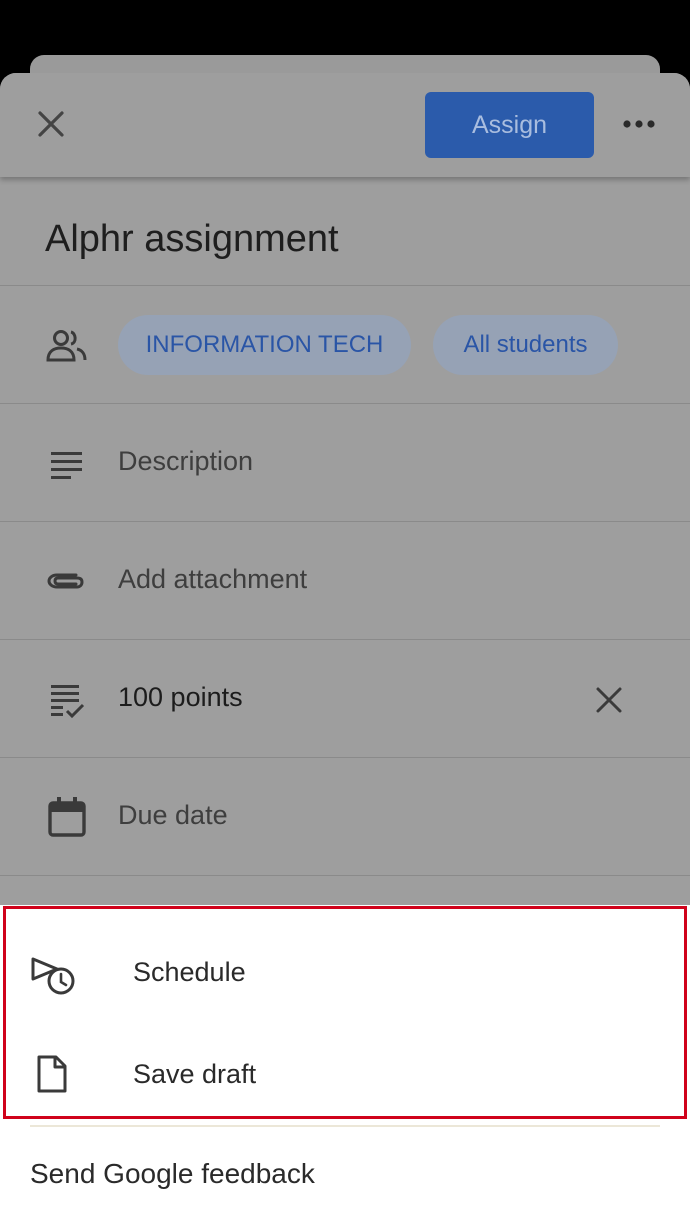 The width and height of the screenshot is (690, 1227). I want to click on menu-divider, so click(345, 1126).